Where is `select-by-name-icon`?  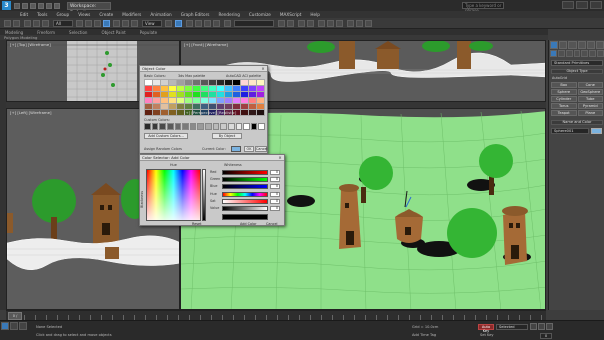
select-by-name-icon is located at coordinates (88, 23).